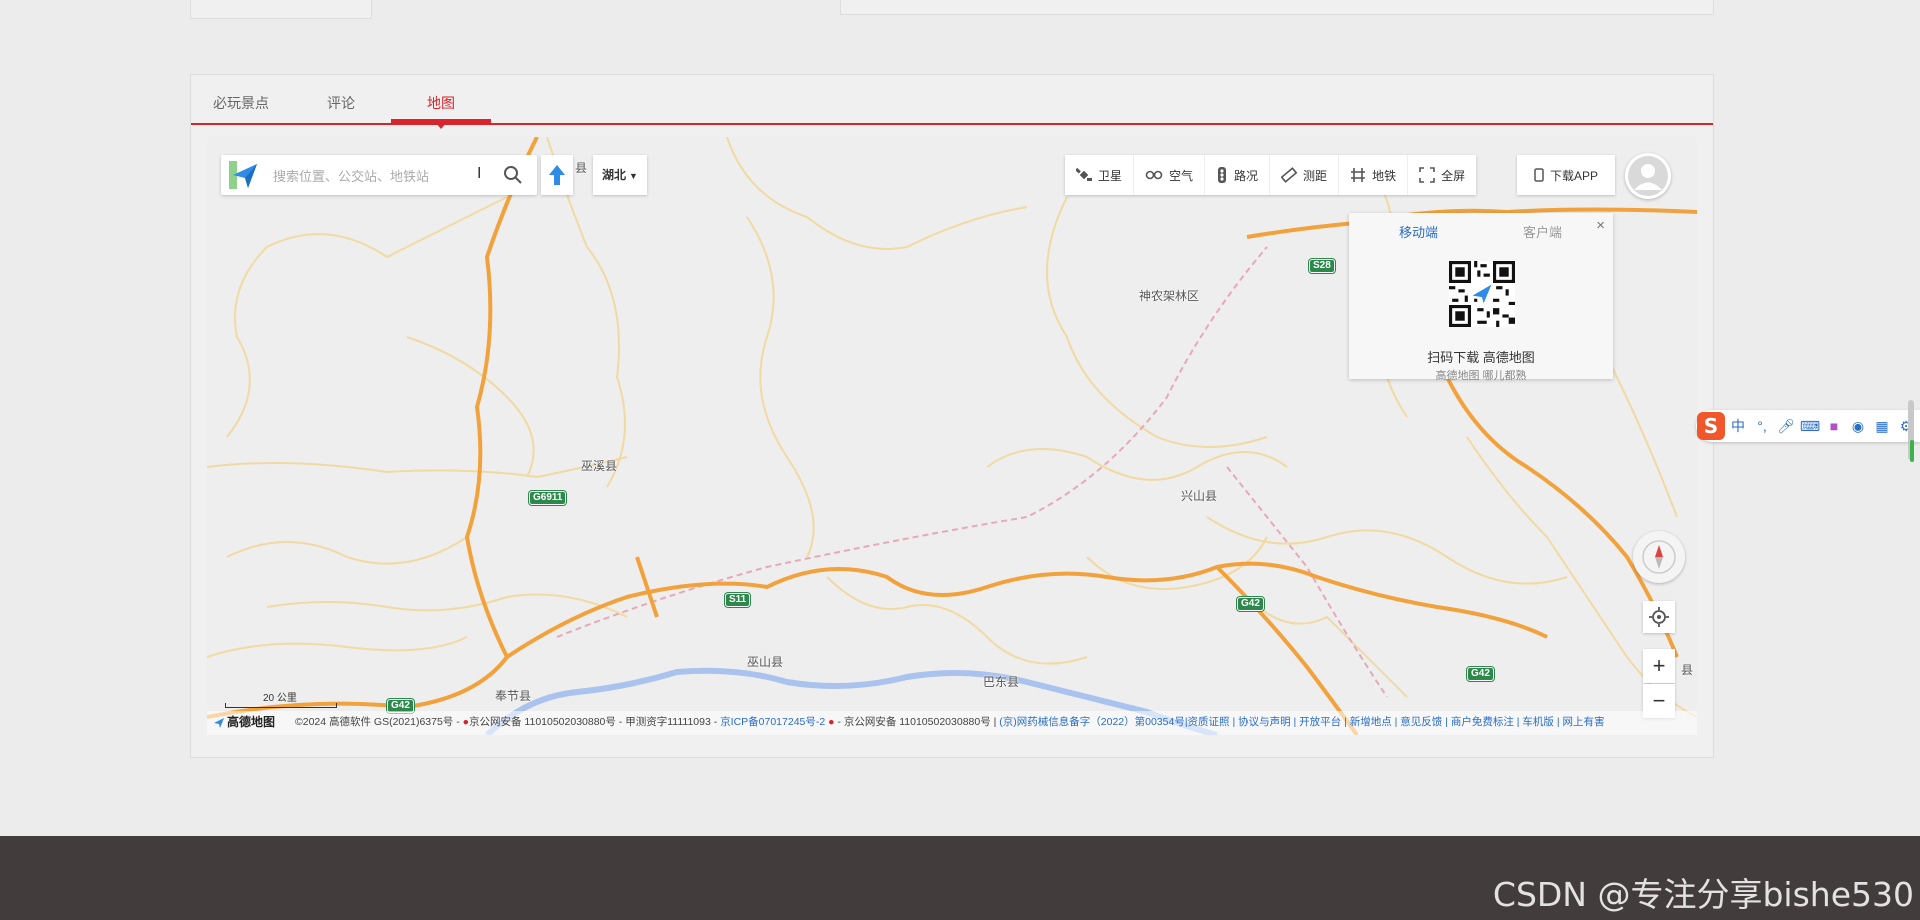 This screenshot has width=1920, height=920. Describe the element at coordinates (1539, 175) in the screenshot. I see `phone-icon` at that location.